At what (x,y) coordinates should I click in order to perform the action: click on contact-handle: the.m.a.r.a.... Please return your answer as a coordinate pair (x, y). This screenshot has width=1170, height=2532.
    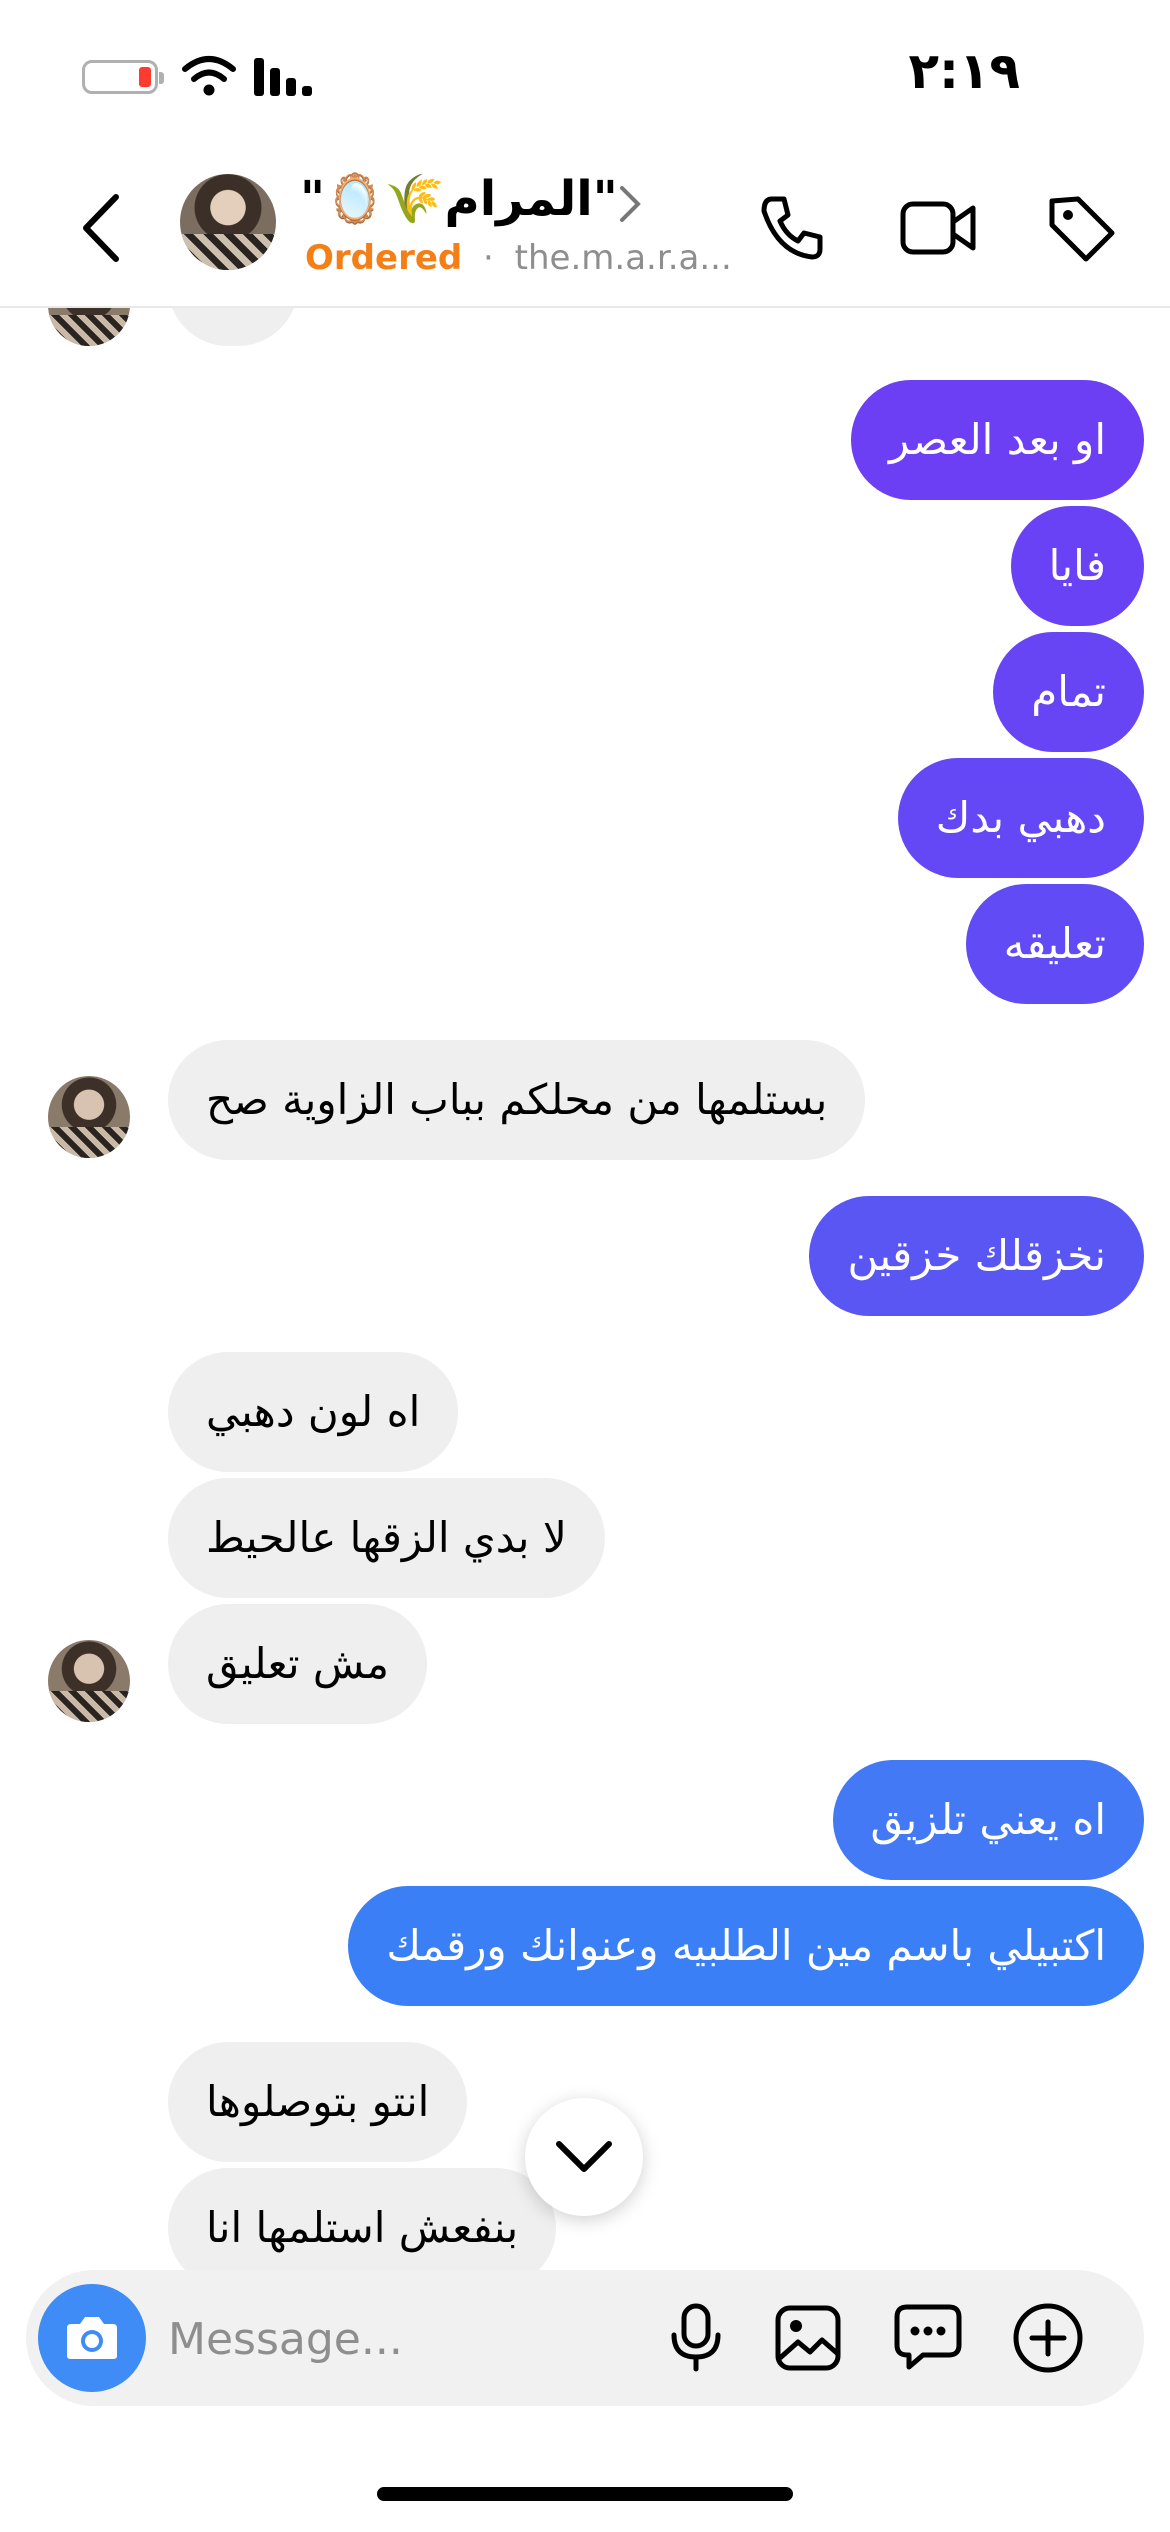
    Looking at the image, I should click on (623, 258).